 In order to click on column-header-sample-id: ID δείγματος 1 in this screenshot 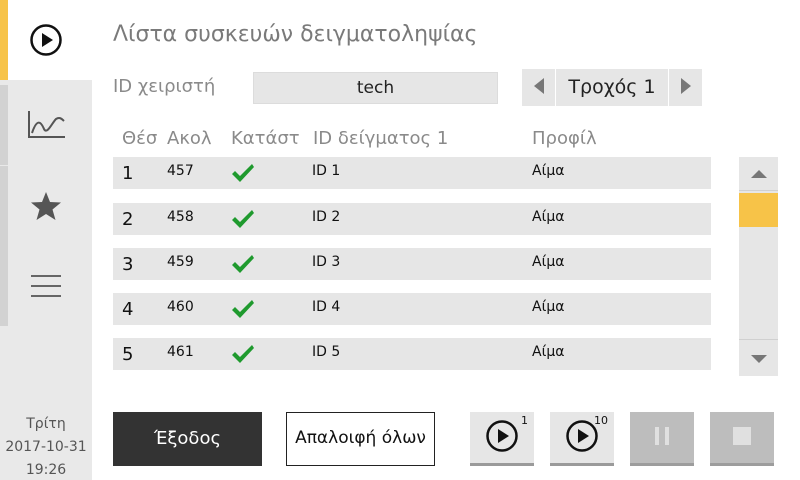, I will do `click(381, 138)`.